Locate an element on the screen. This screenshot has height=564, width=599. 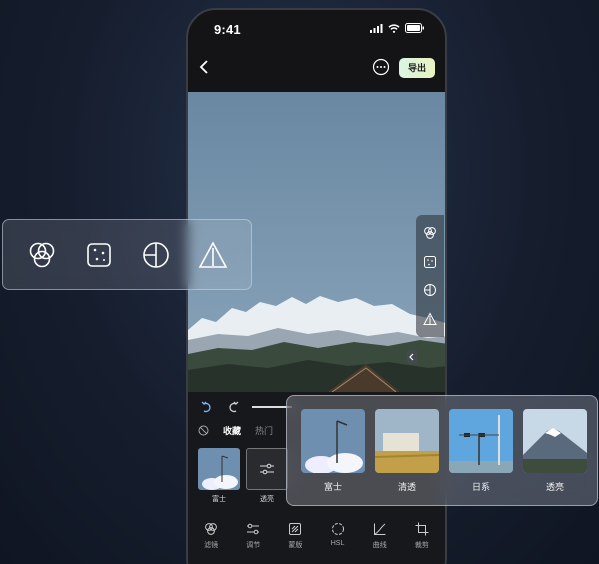
nav-item-curve: 曲线 is located at coordinates (380, 536).